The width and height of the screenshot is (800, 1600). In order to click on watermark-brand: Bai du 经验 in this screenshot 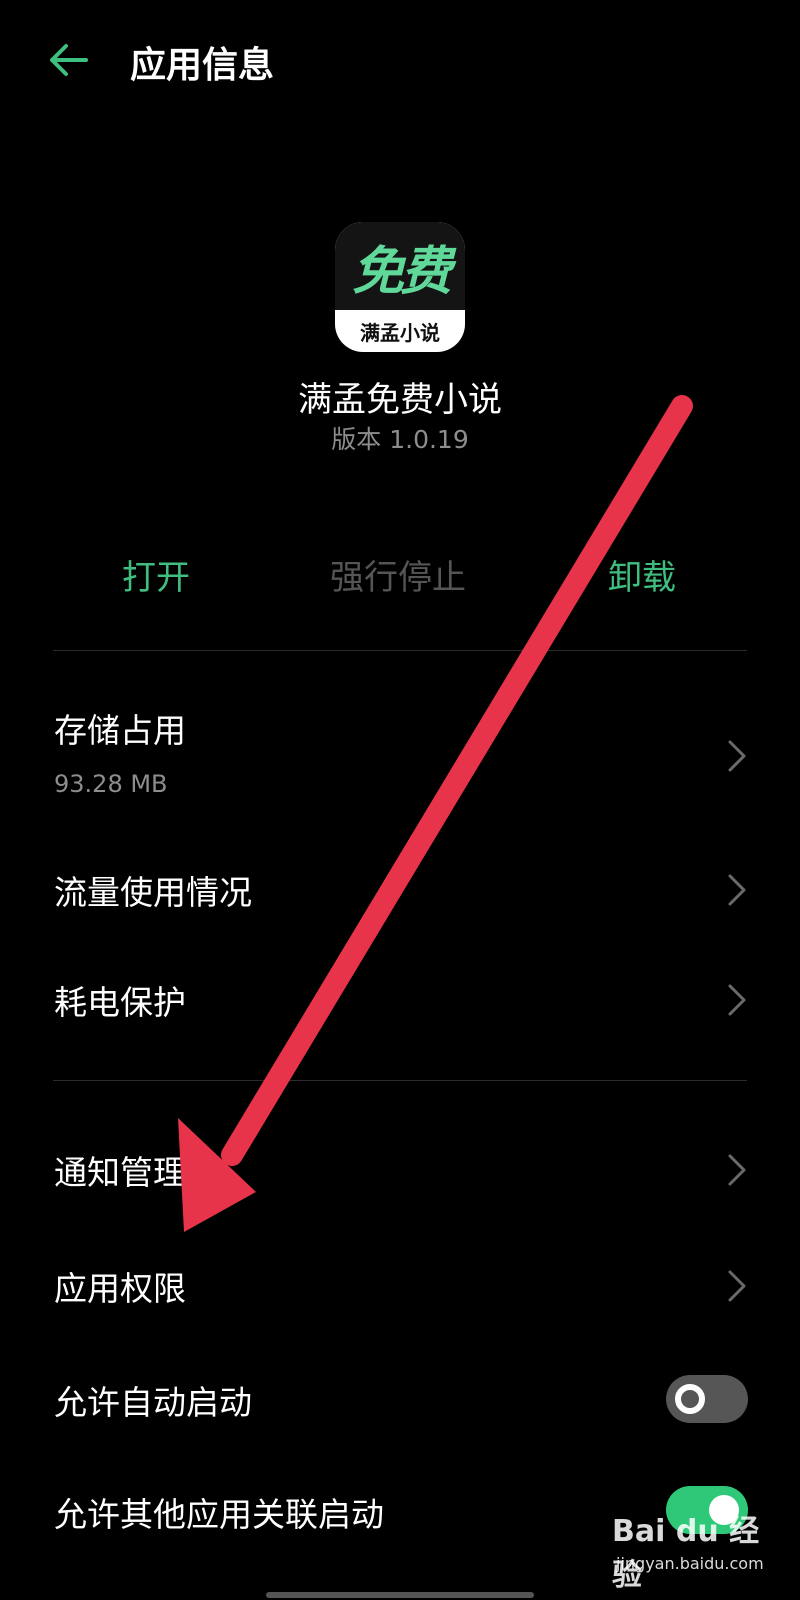, I will do `click(686, 1553)`.